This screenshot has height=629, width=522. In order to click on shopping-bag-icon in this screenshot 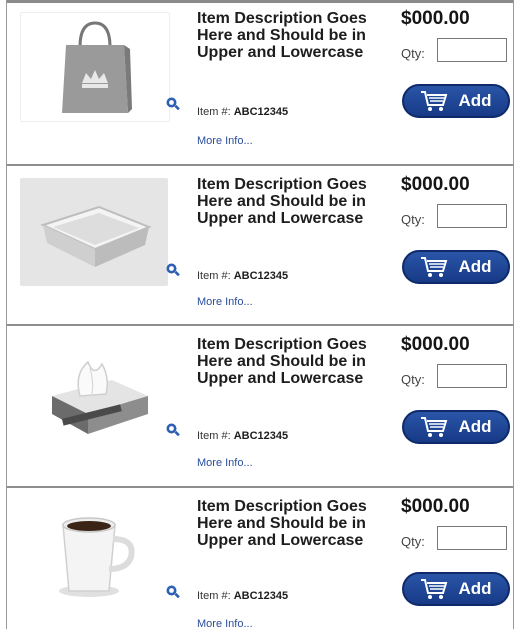, I will do `click(97, 67)`.